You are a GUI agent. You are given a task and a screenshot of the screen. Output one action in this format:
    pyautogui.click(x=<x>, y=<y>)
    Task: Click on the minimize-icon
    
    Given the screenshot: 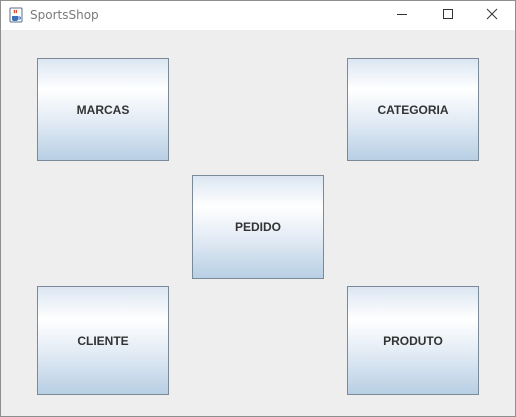 What is the action you would take?
    pyautogui.click(x=402, y=16)
    